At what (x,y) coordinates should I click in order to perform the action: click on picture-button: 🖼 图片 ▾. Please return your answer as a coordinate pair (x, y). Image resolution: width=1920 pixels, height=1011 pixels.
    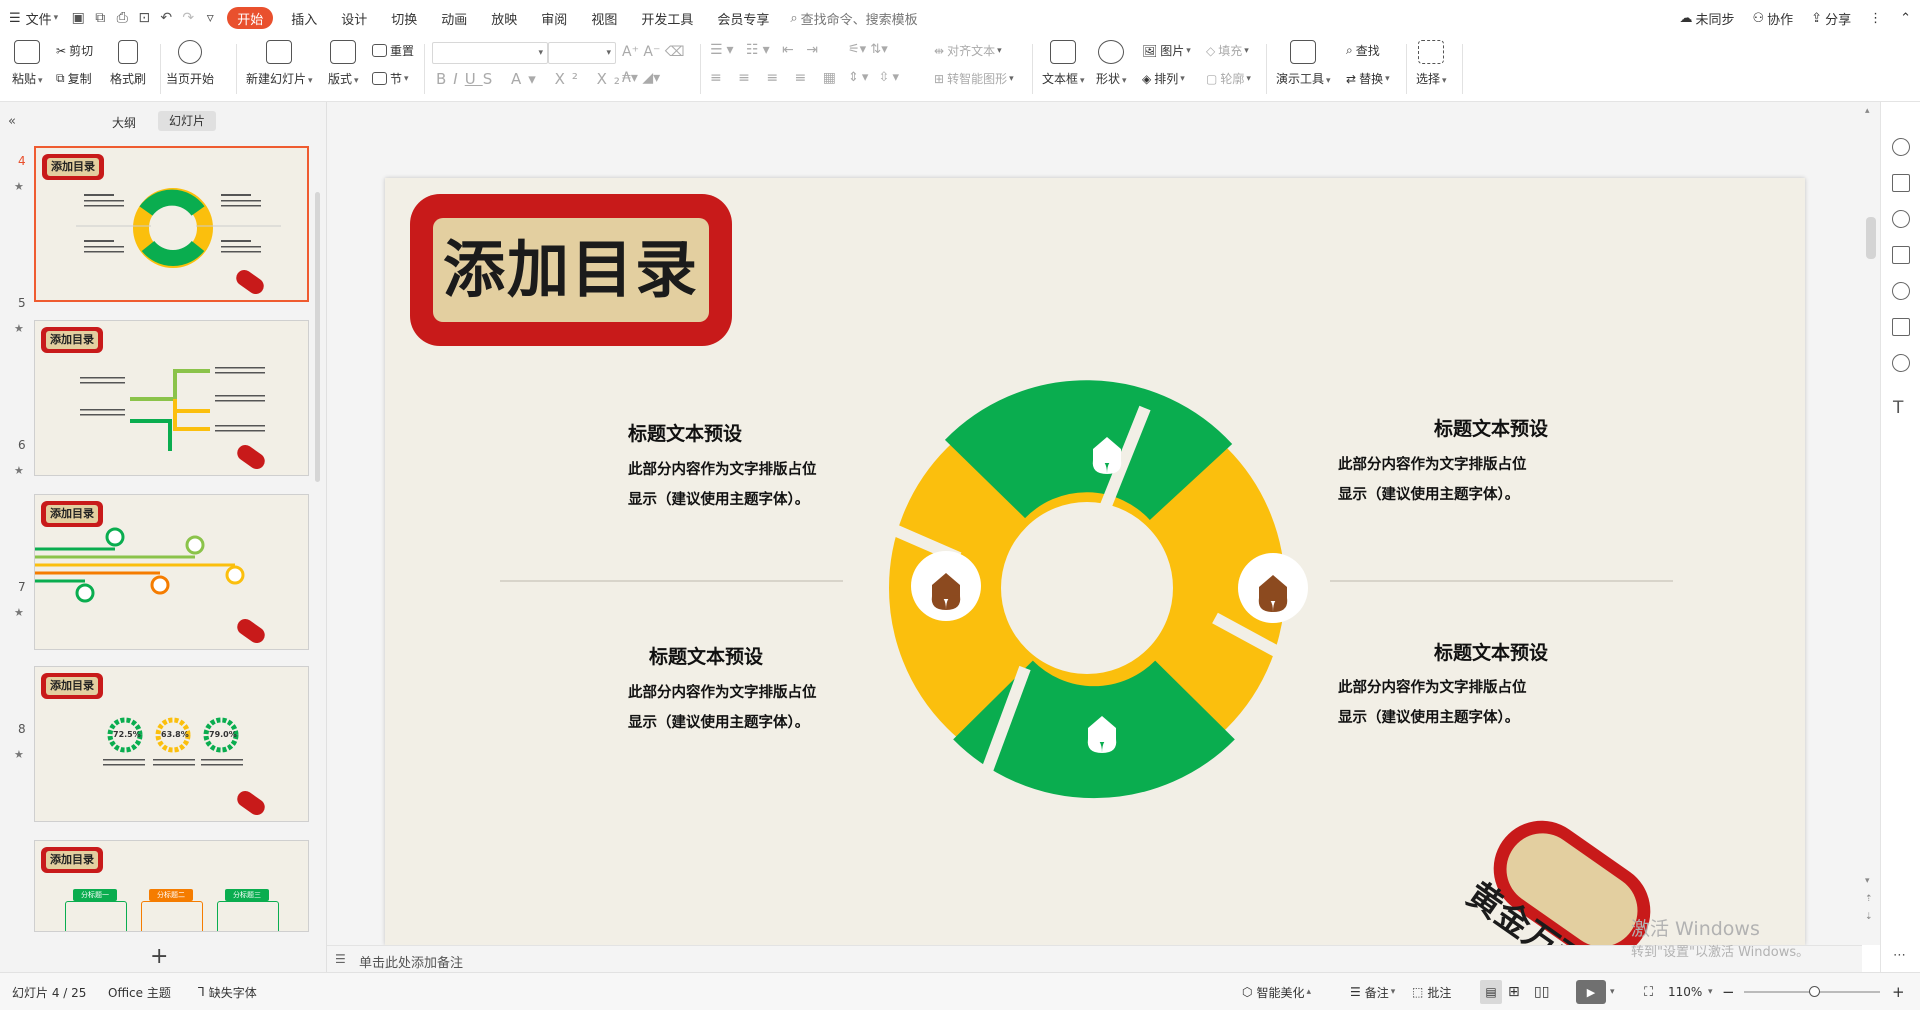
    Looking at the image, I should click on (1166, 50).